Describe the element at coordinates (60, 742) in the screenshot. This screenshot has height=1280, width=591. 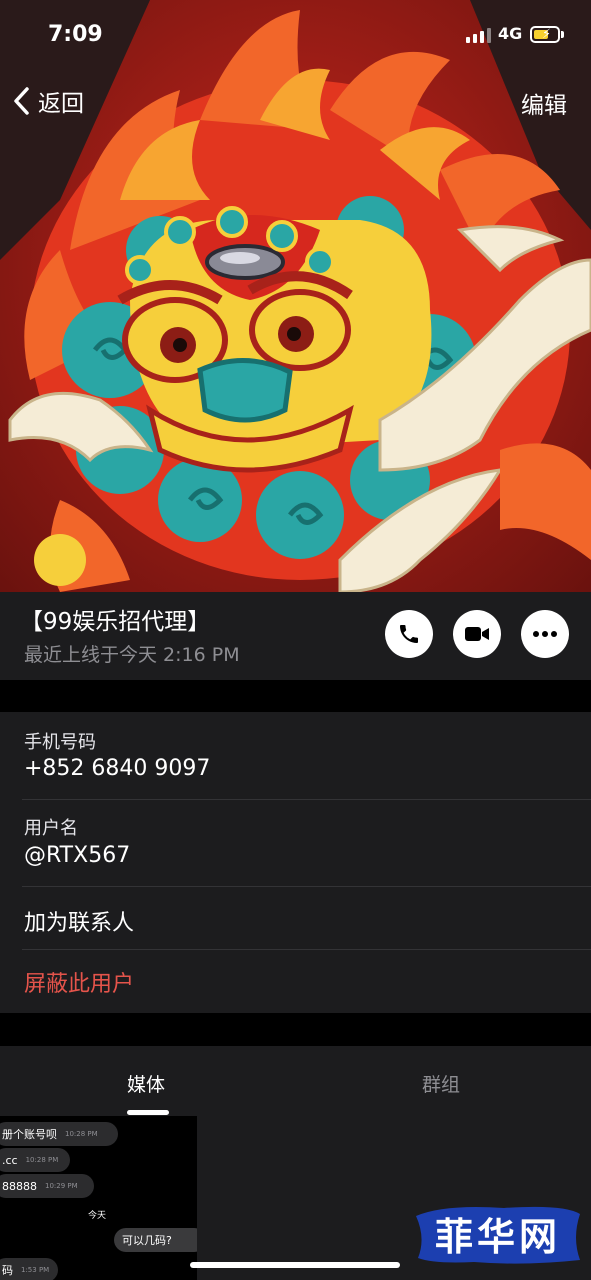
I see `phone-label: 手机号码` at that location.